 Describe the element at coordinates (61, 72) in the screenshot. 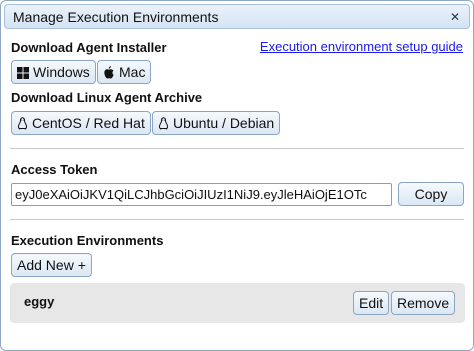

I see `windows-button-label: Windows` at that location.